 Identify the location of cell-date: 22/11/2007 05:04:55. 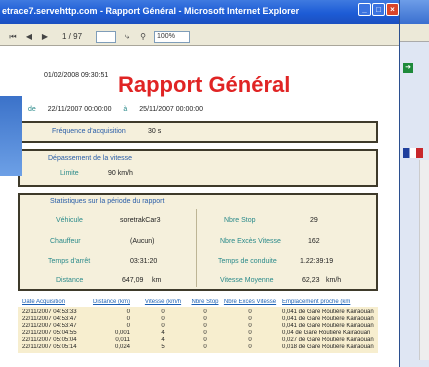
(49, 333).